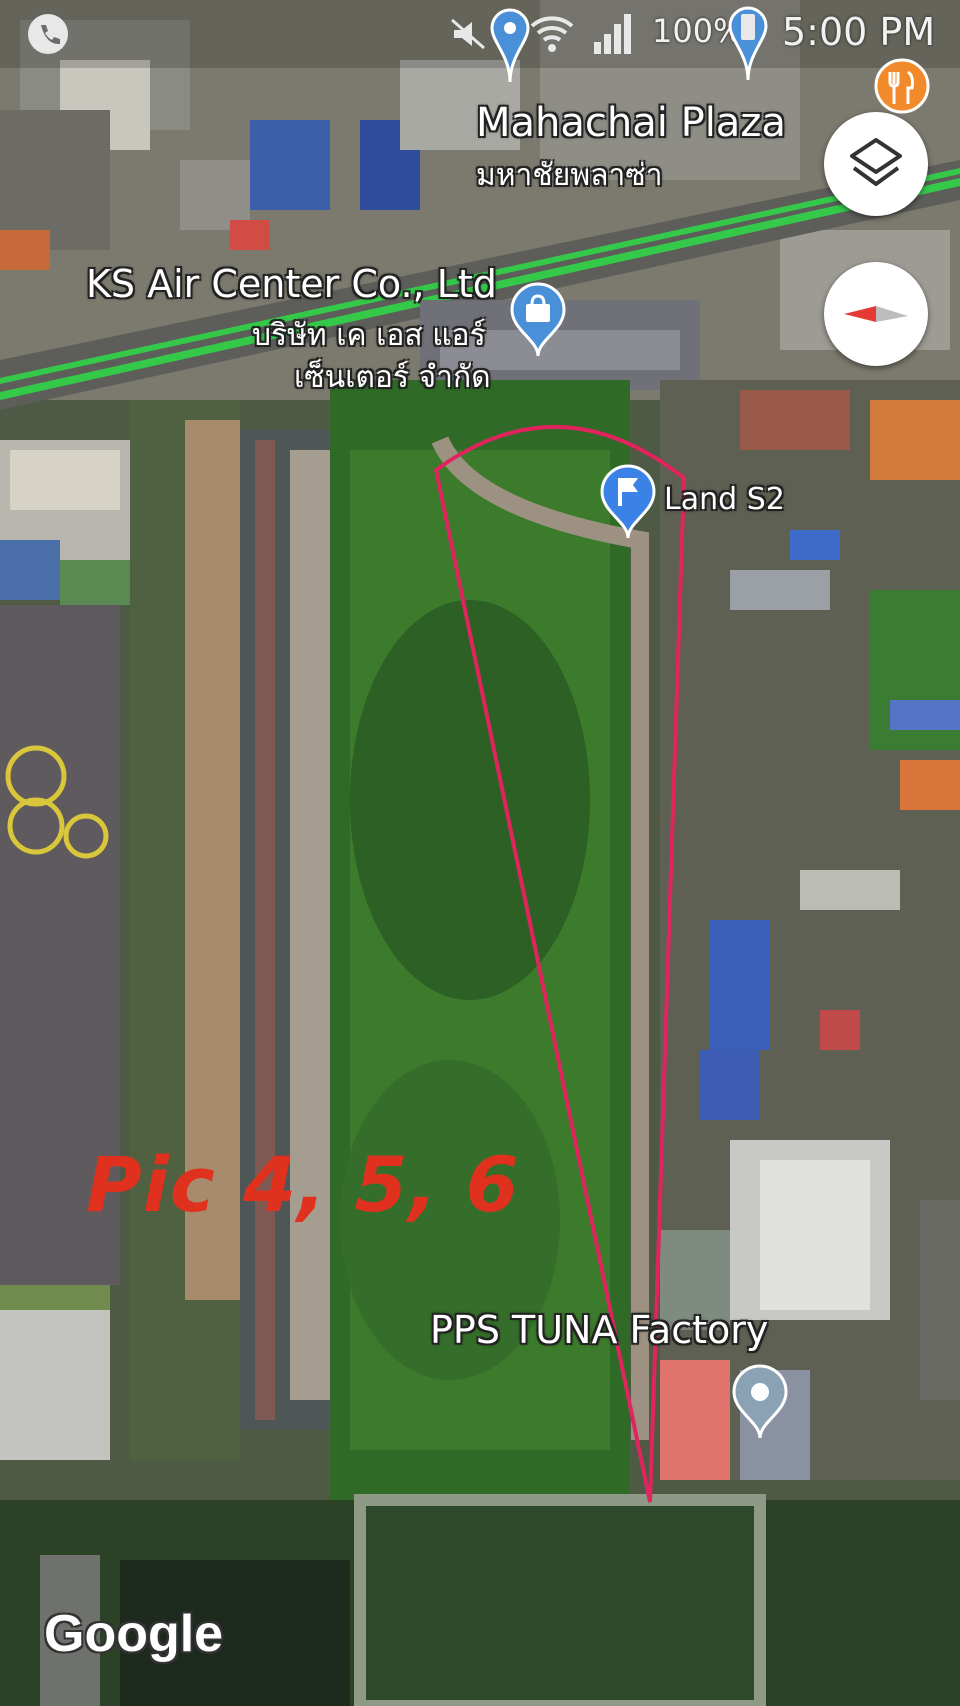  What do you see at coordinates (538, 322) in the screenshot?
I see `shopping-bag-icon` at bounding box center [538, 322].